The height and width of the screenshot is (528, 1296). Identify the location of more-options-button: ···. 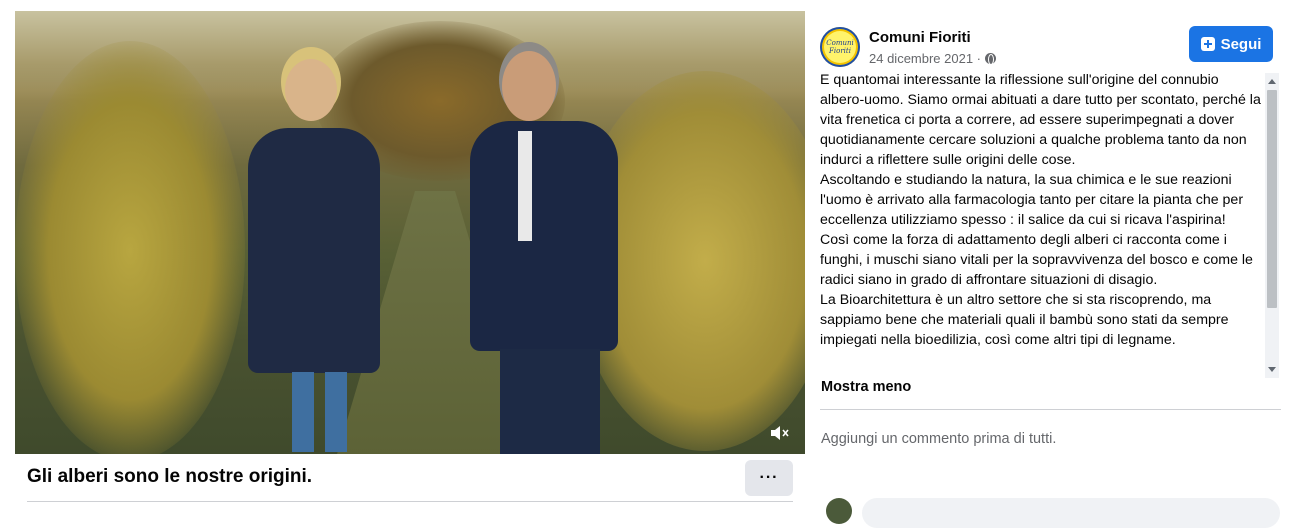
(769, 478).